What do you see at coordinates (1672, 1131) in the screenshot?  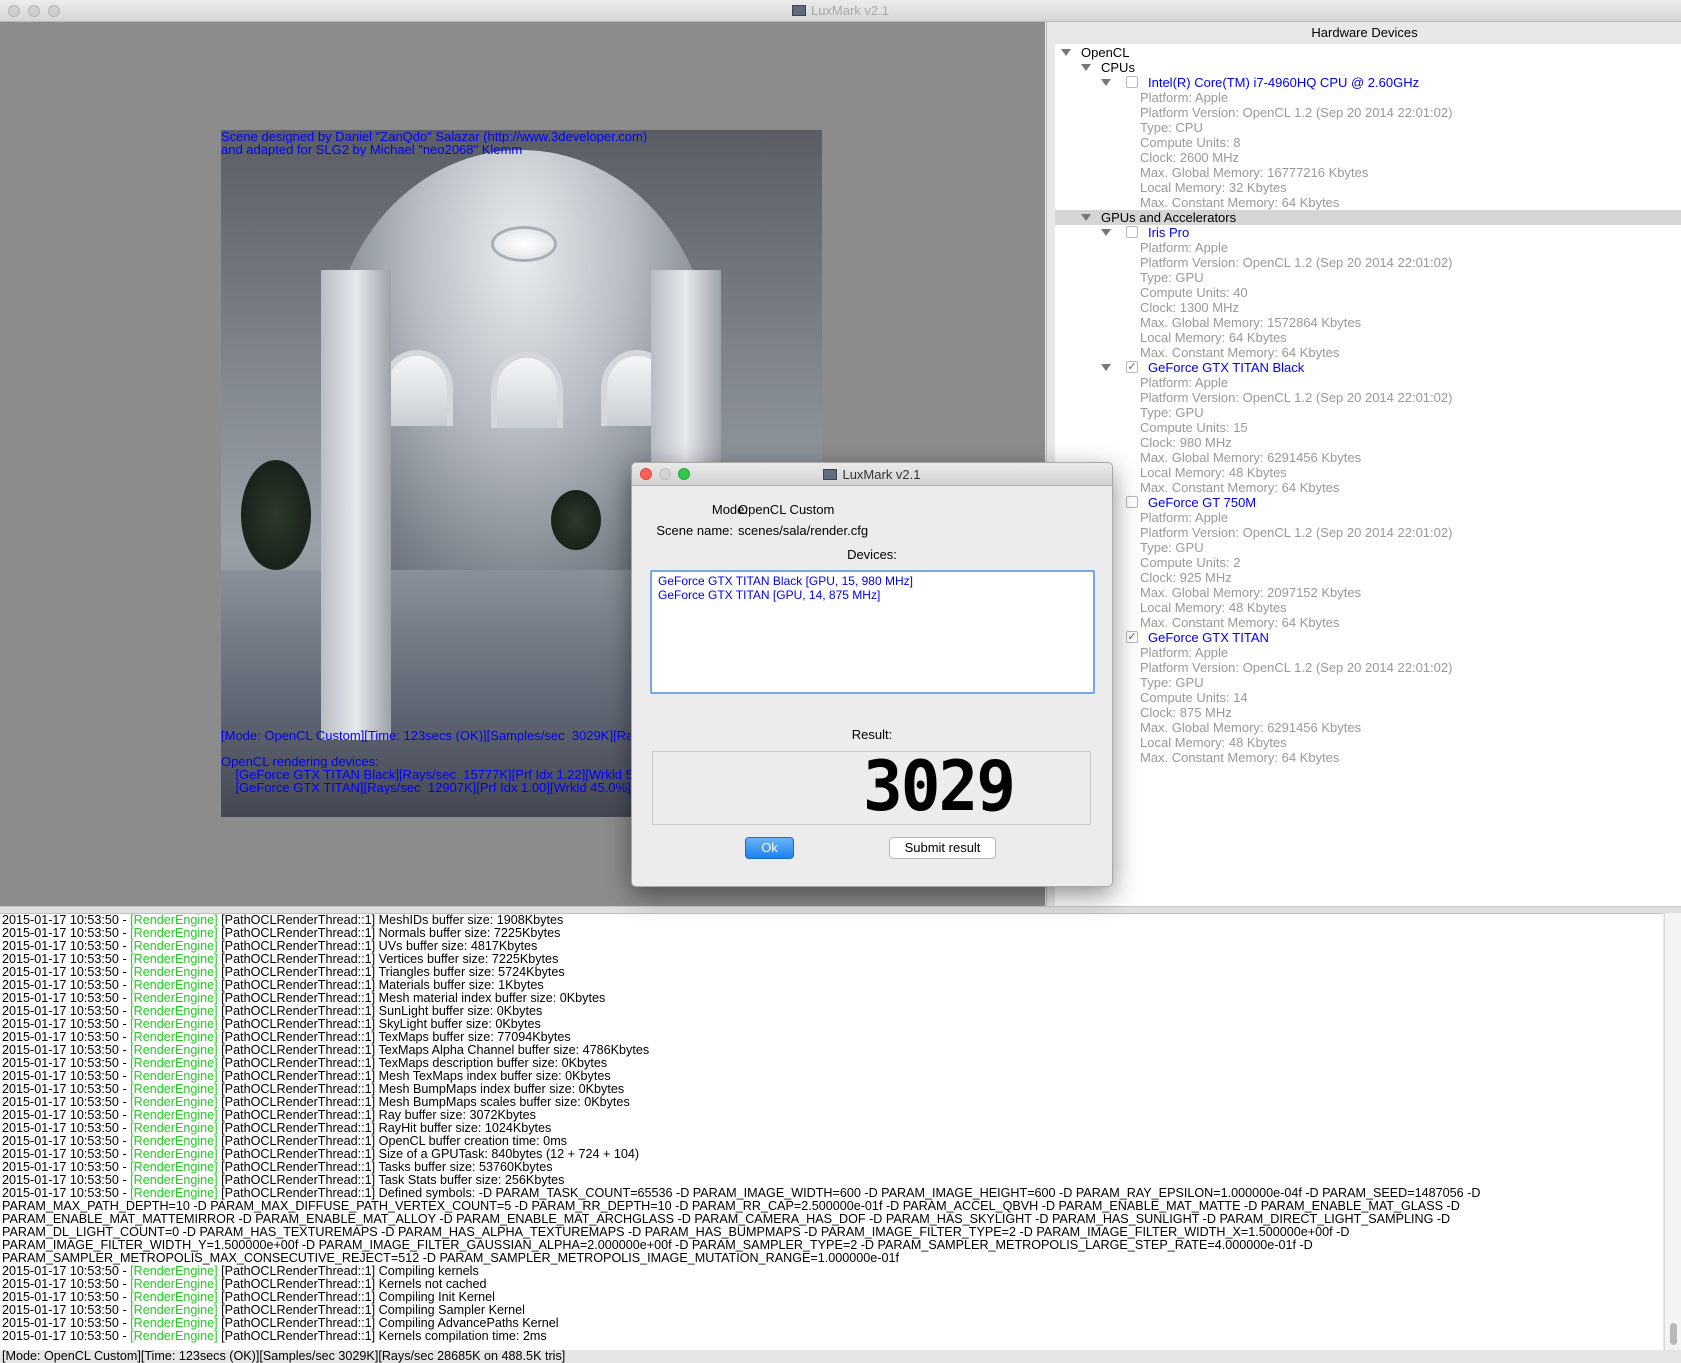 I see `log-scrollbar` at bounding box center [1672, 1131].